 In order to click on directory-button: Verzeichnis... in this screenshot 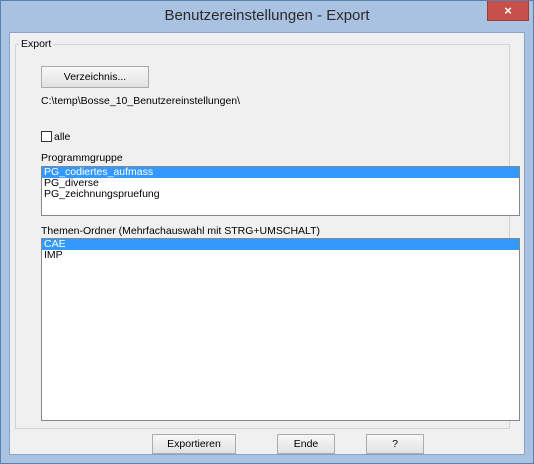, I will do `click(95, 77)`.